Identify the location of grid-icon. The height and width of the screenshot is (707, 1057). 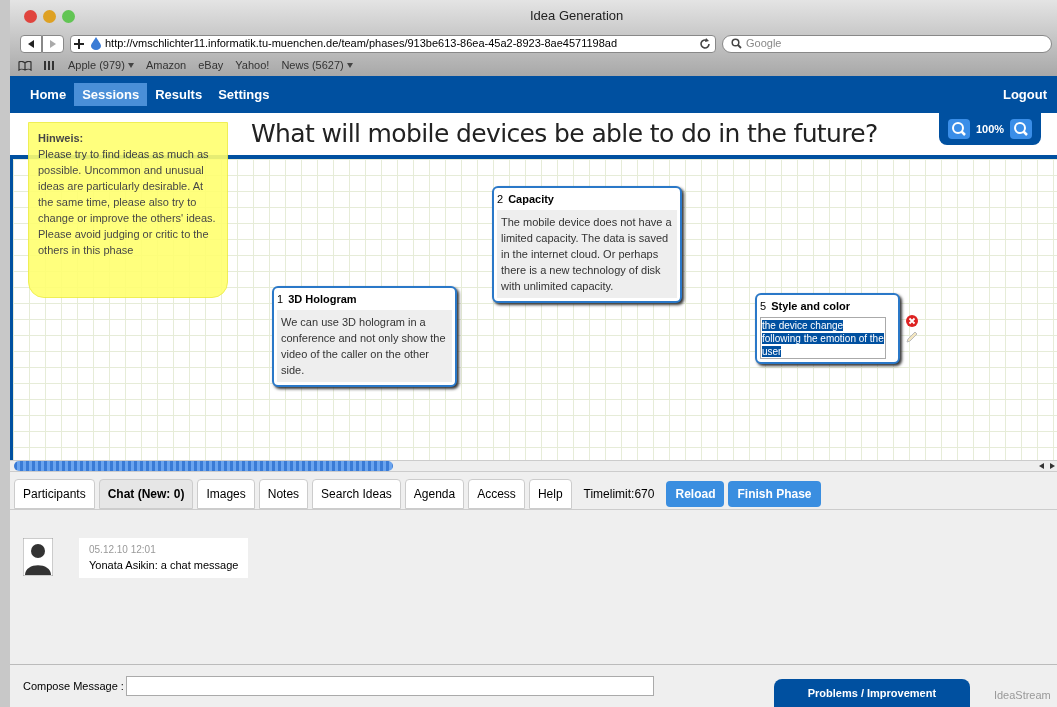
(50, 65).